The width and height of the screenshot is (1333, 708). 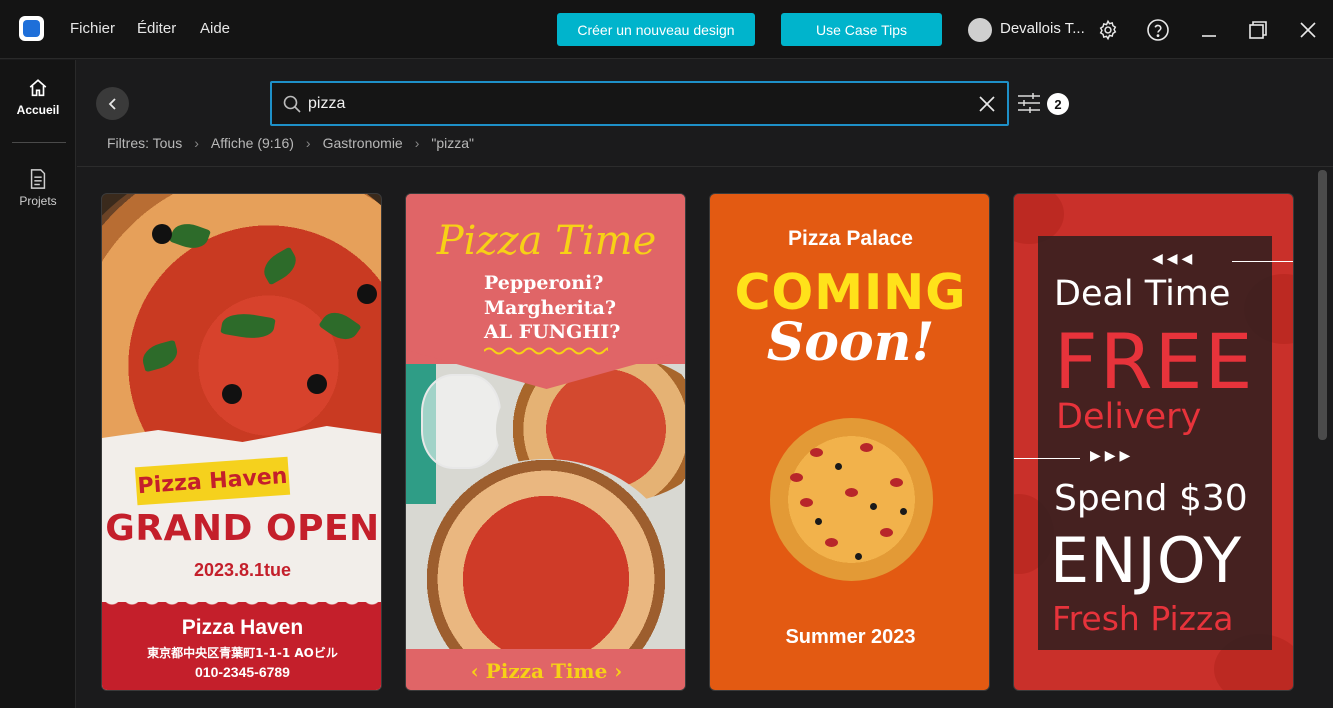 What do you see at coordinates (144, 143) in the screenshot?
I see `breadcrumb-item-filters: Filtres: Tous` at bounding box center [144, 143].